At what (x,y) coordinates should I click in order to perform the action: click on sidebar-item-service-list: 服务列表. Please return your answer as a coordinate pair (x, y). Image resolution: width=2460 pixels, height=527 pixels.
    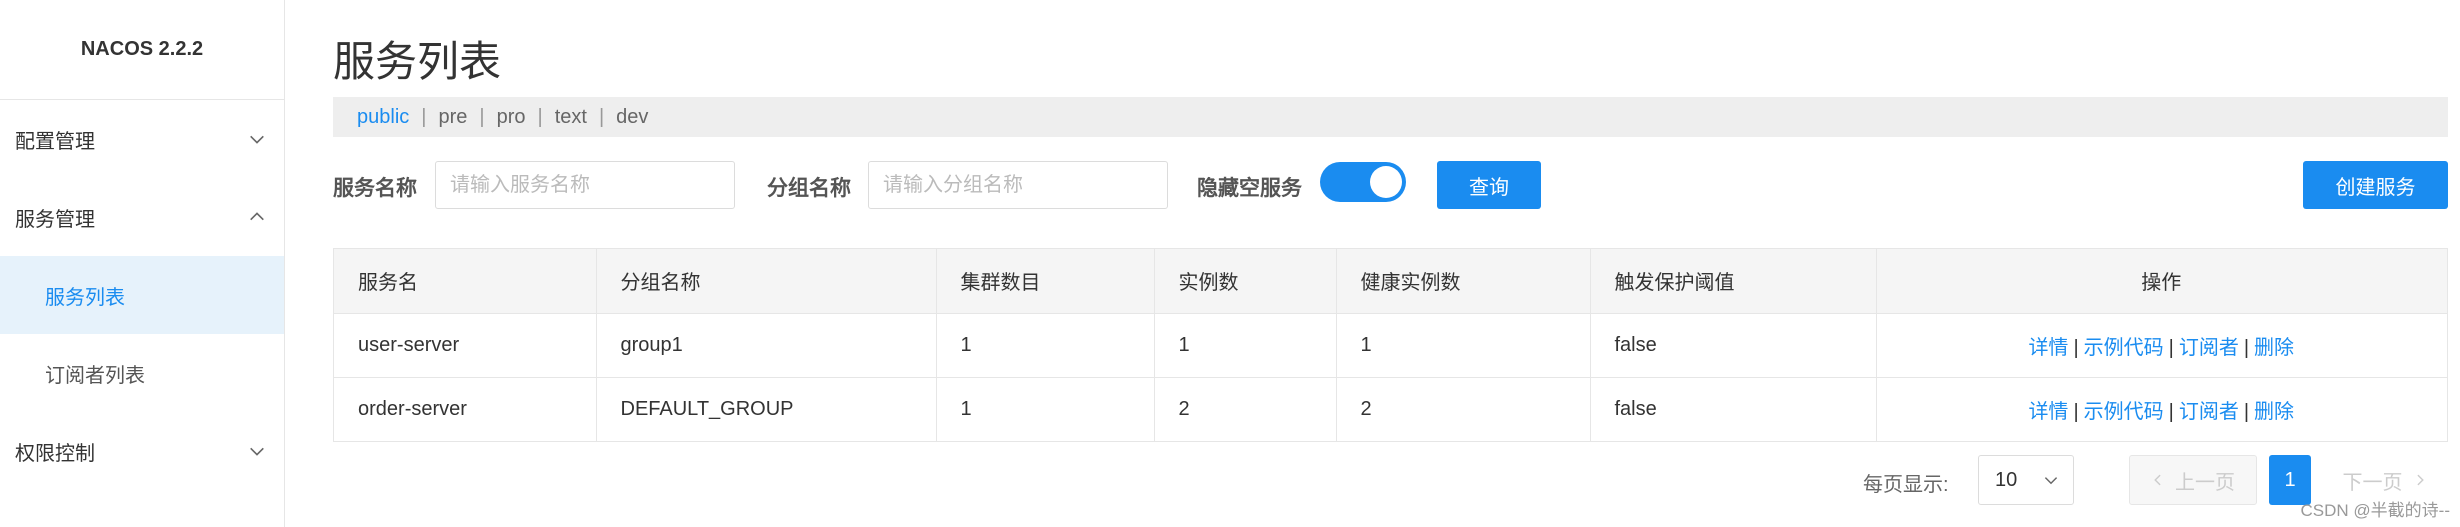
    Looking at the image, I should click on (142, 295).